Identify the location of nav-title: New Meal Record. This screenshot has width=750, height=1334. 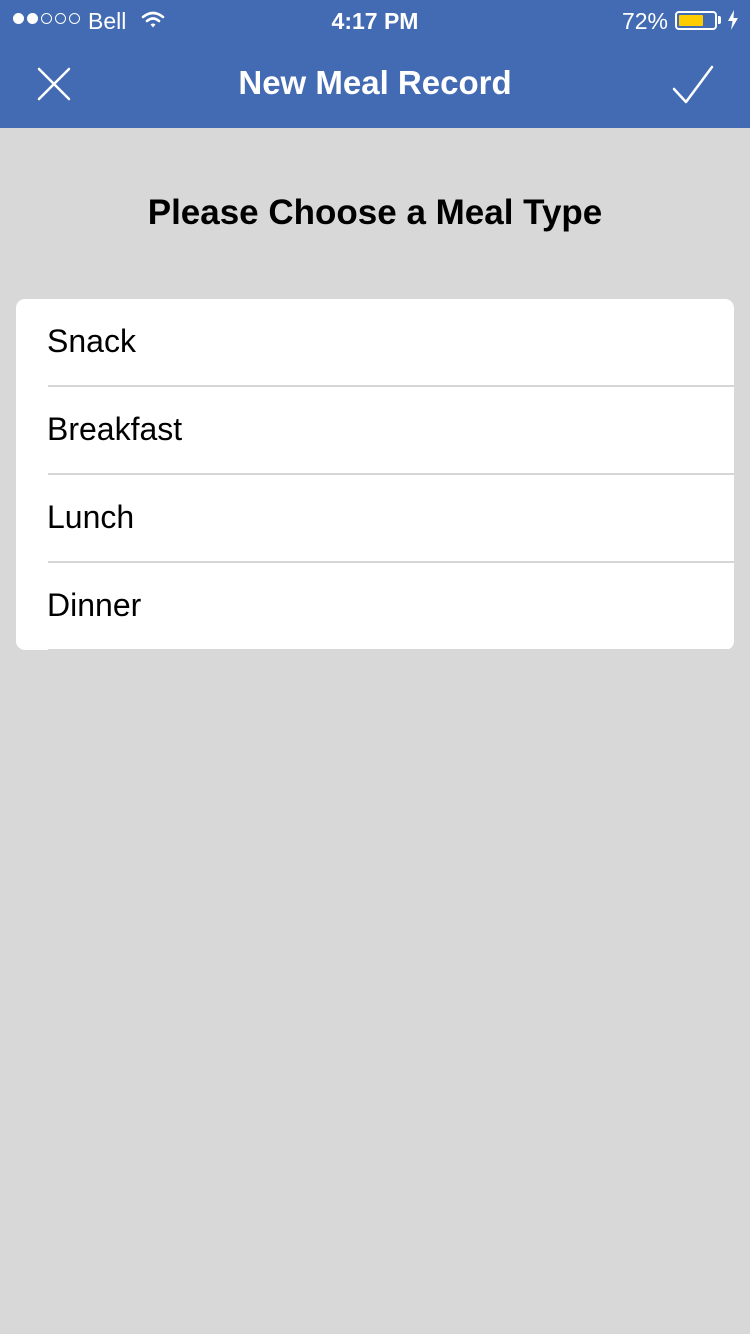
(375, 82).